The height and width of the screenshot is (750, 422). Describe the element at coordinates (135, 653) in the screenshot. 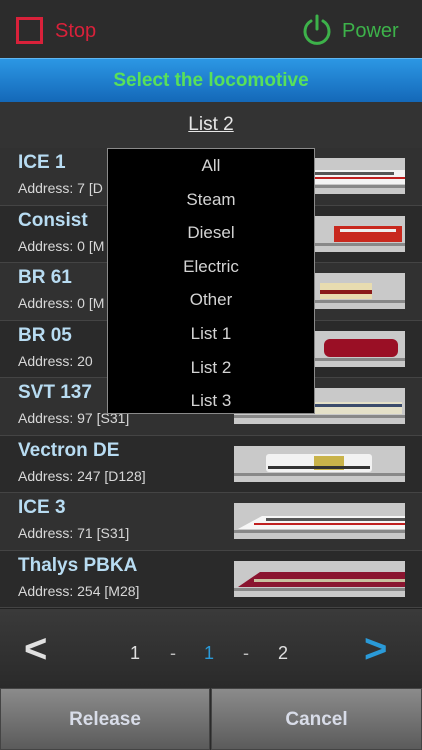

I see `page-first: 1` at that location.